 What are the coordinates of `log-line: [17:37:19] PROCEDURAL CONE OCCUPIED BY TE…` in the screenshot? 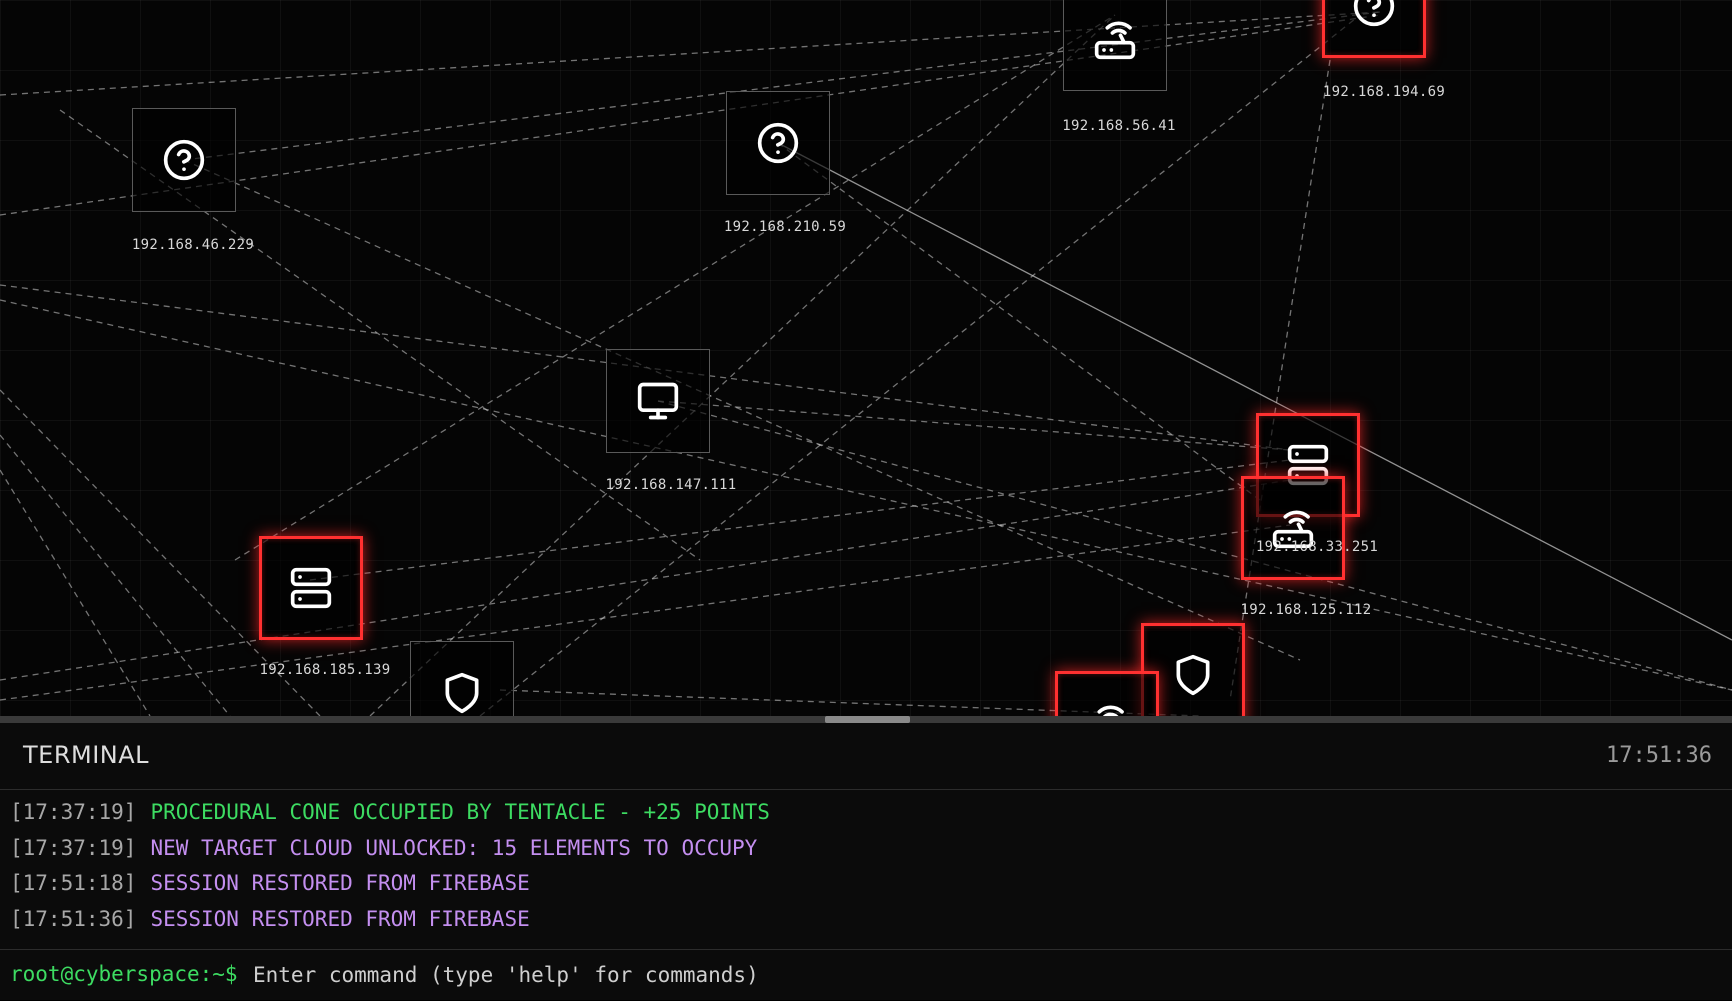 It's located at (860, 813).